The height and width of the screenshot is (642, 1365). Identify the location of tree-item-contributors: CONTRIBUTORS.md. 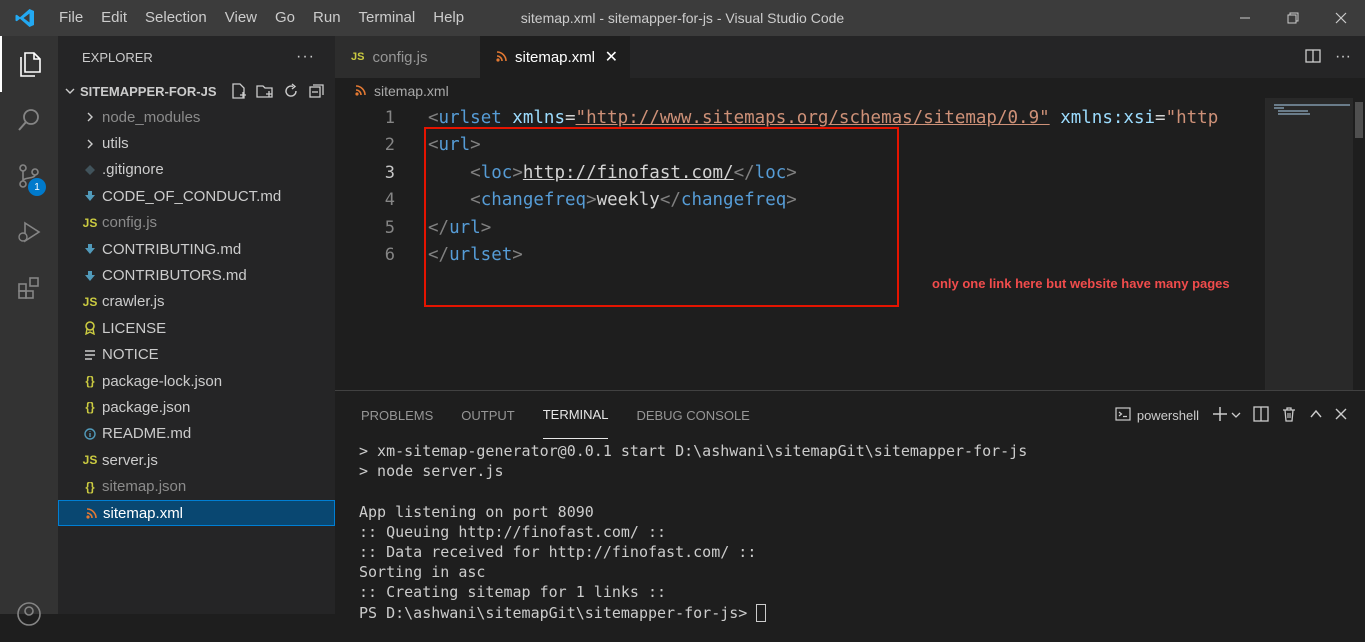
(196, 275).